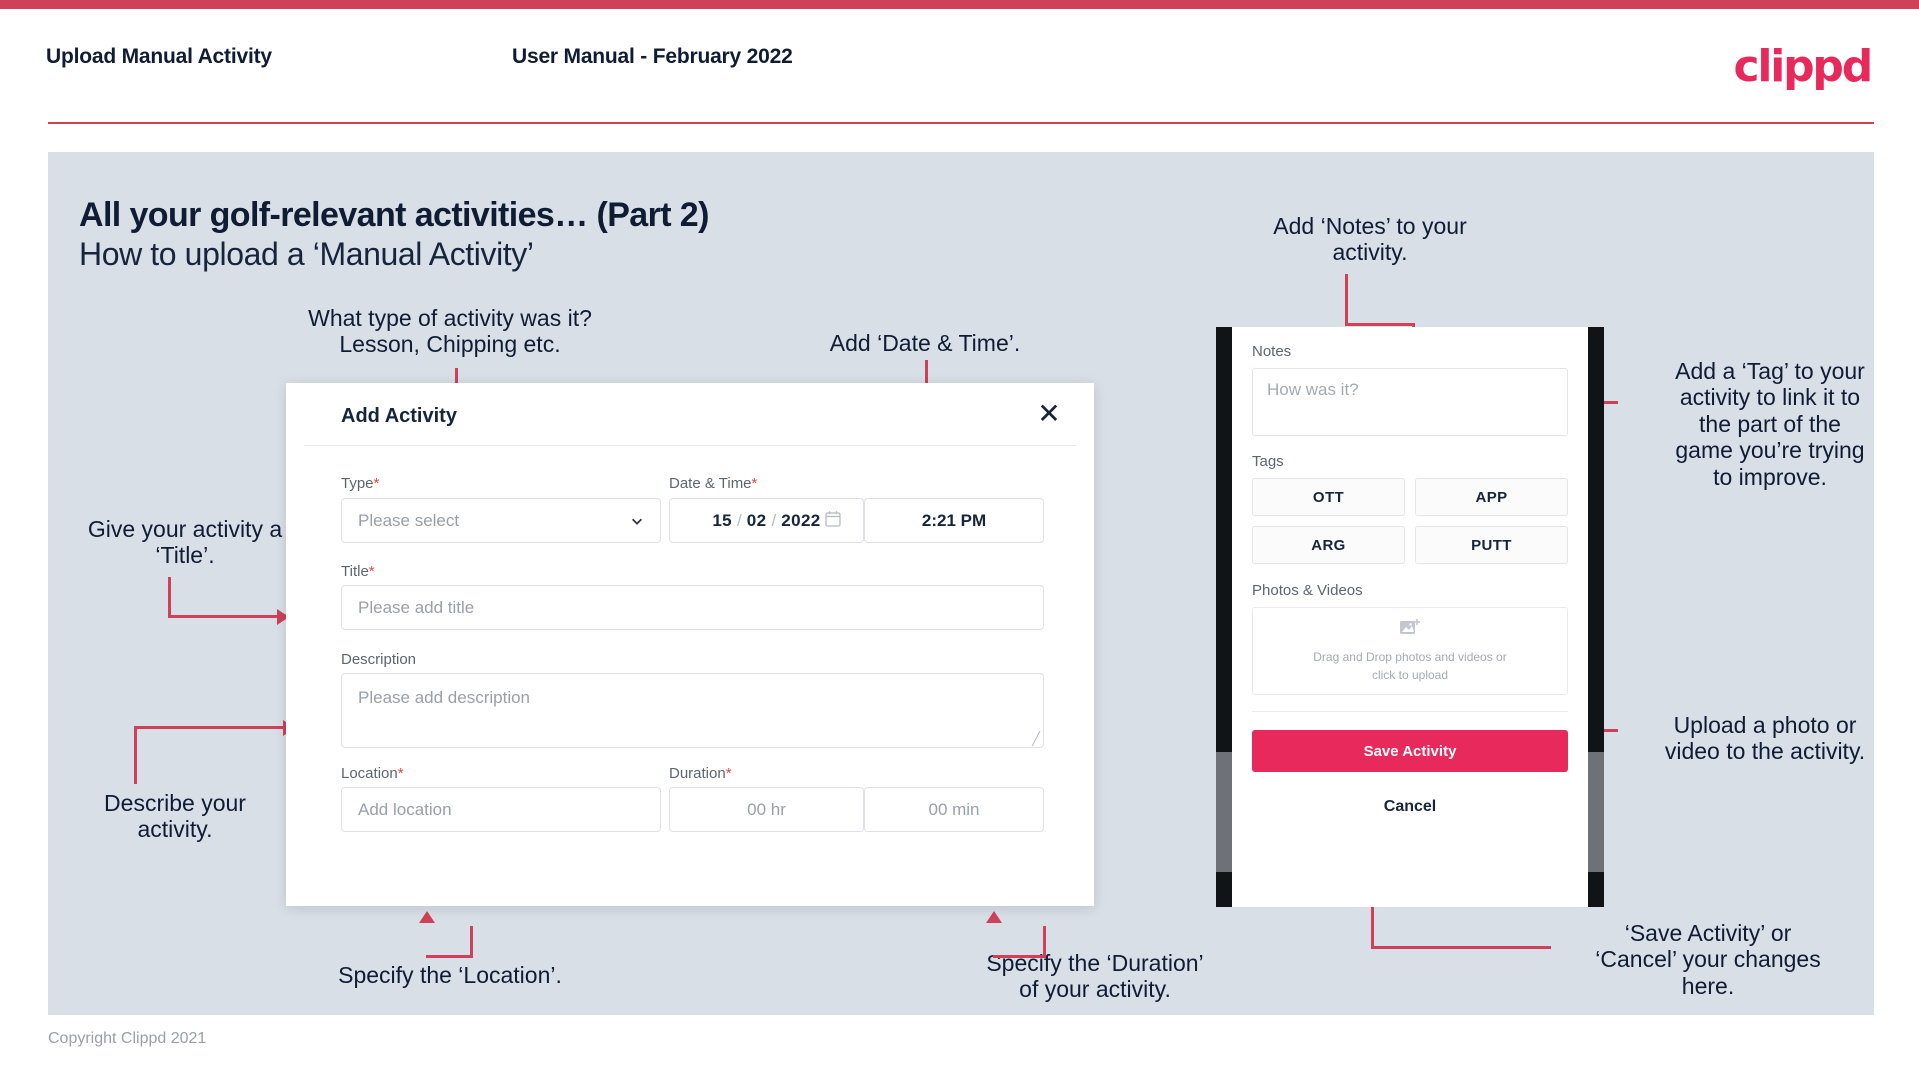 Image resolution: width=1919 pixels, height=1079 pixels. I want to click on annotation-description: Describe your activity., so click(175, 816).